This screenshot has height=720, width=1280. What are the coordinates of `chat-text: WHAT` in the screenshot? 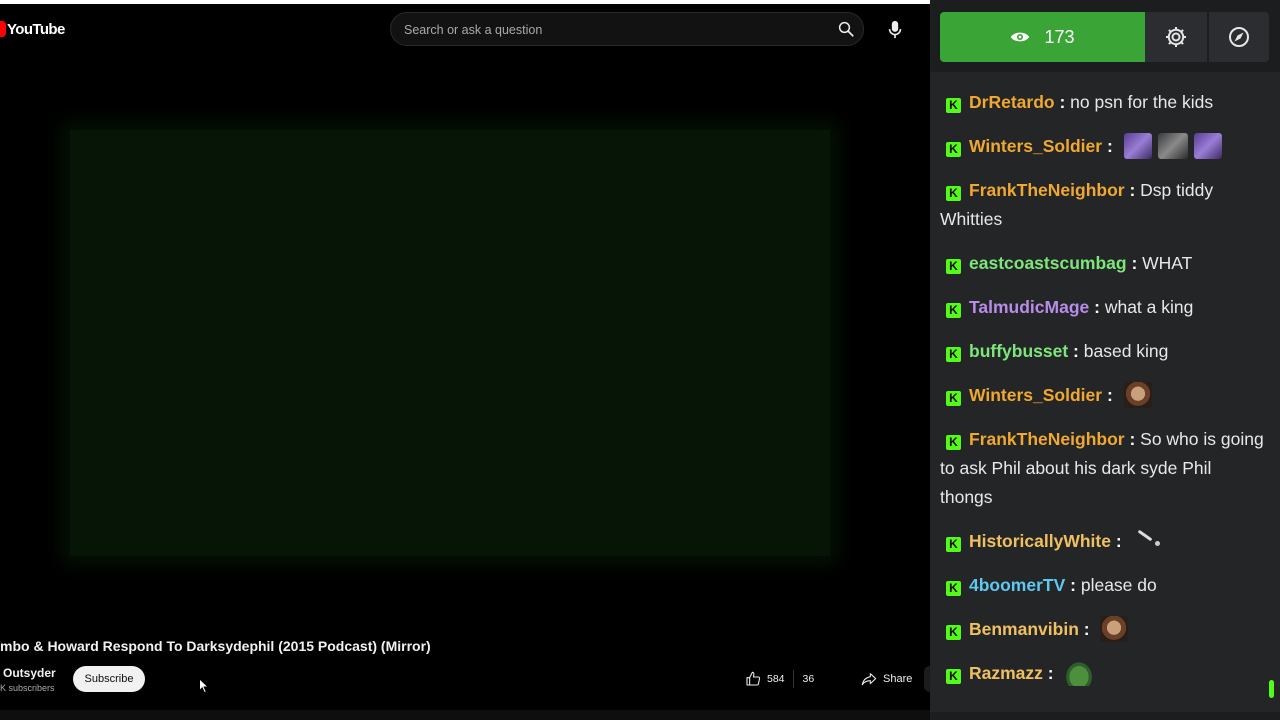 It's located at (1167, 263).